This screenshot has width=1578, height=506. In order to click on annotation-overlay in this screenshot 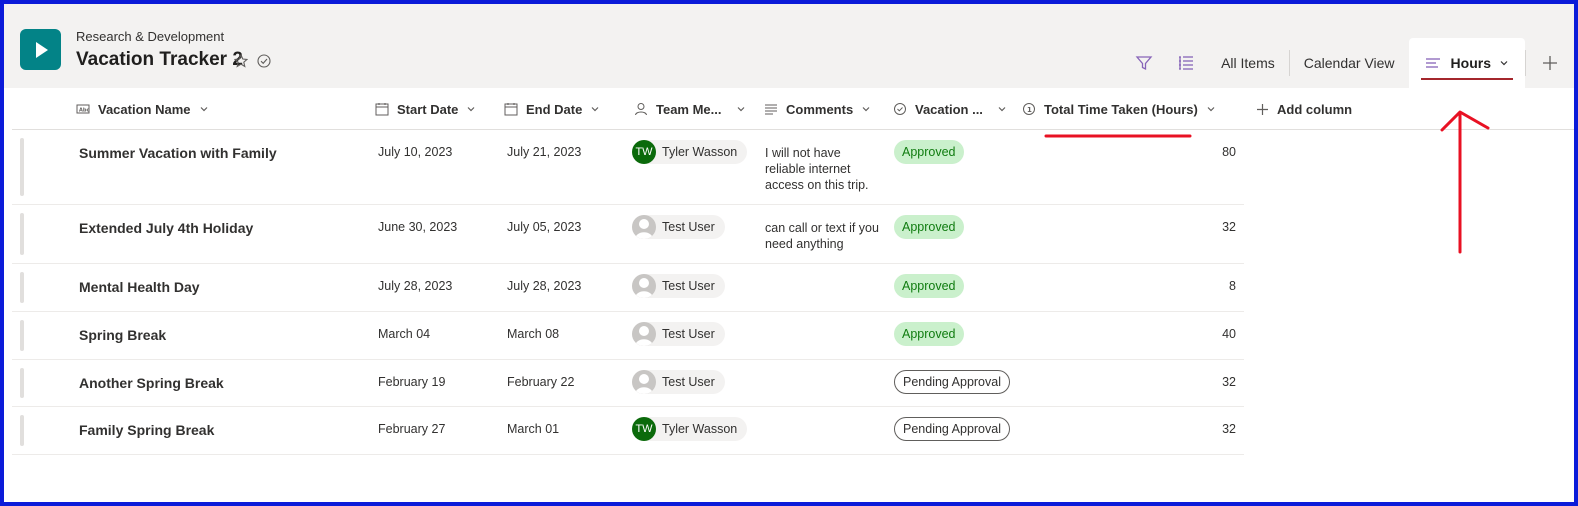, I will do `click(1267, 182)`.